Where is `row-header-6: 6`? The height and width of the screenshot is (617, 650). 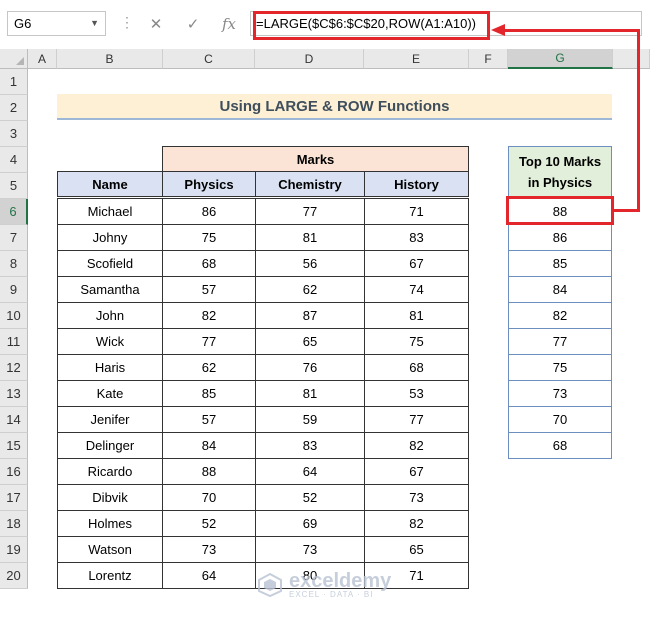 row-header-6: 6 is located at coordinates (14, 212).